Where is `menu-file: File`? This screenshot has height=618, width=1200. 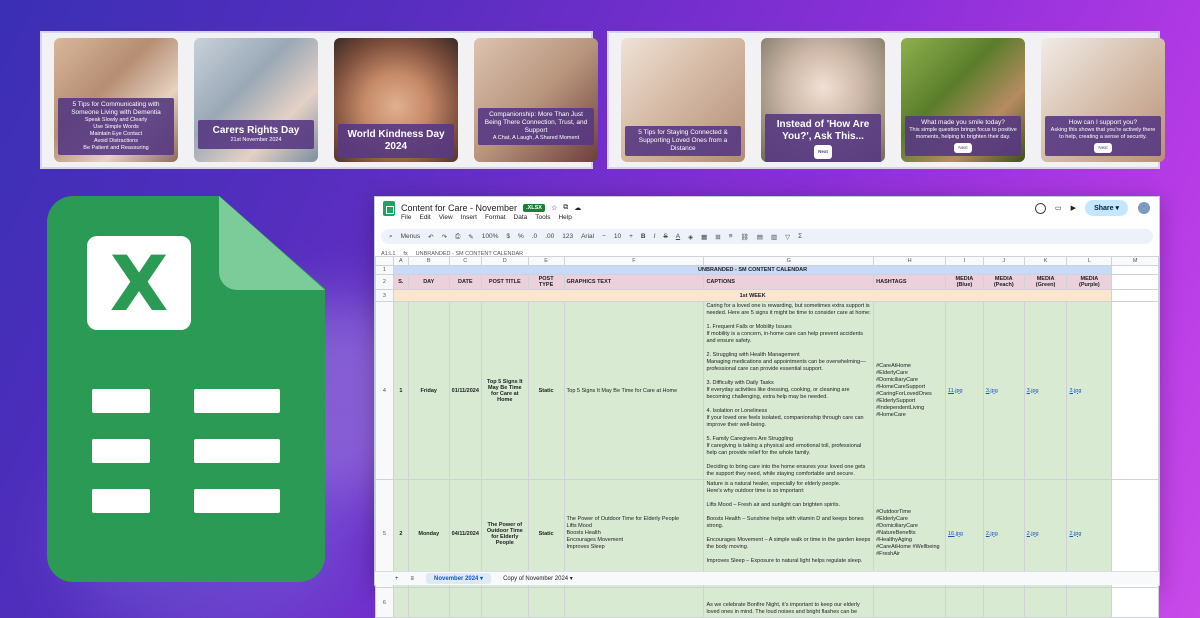
menu-file: File is located at coordinates (406, 219).